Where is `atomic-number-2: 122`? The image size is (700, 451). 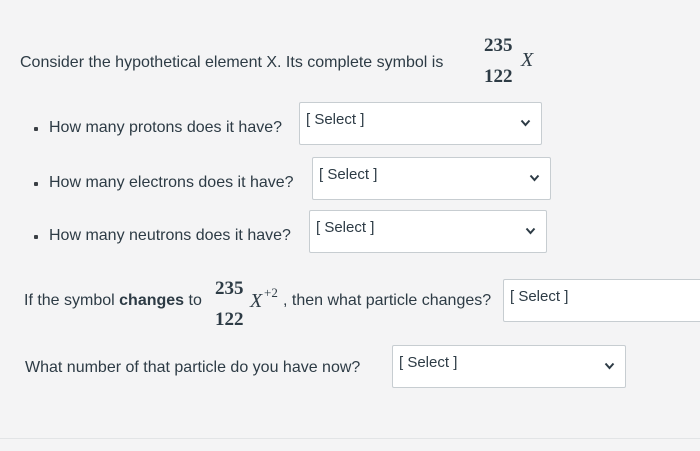
atomic-number-2: 122 is located at coordinates (229, 319).